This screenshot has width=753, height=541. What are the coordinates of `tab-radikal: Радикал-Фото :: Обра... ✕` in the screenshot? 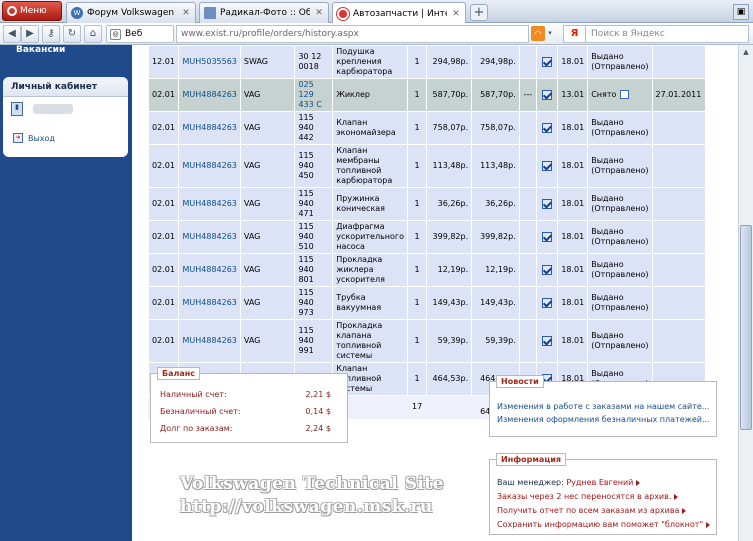 It's located at (264, 12).